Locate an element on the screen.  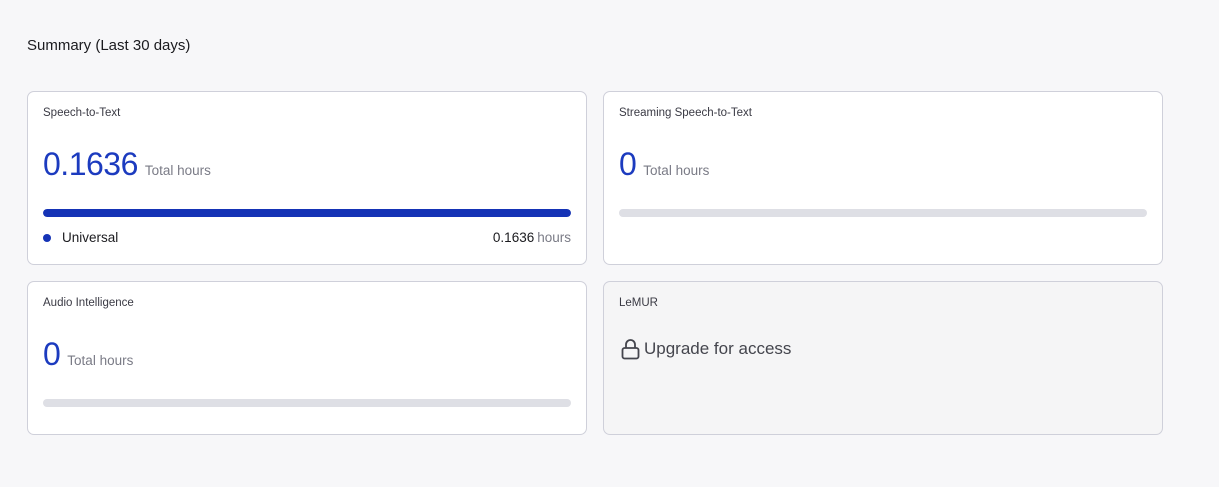
lemur-card: LeMUR Upgrade for access is located at coordinates (883, 358).